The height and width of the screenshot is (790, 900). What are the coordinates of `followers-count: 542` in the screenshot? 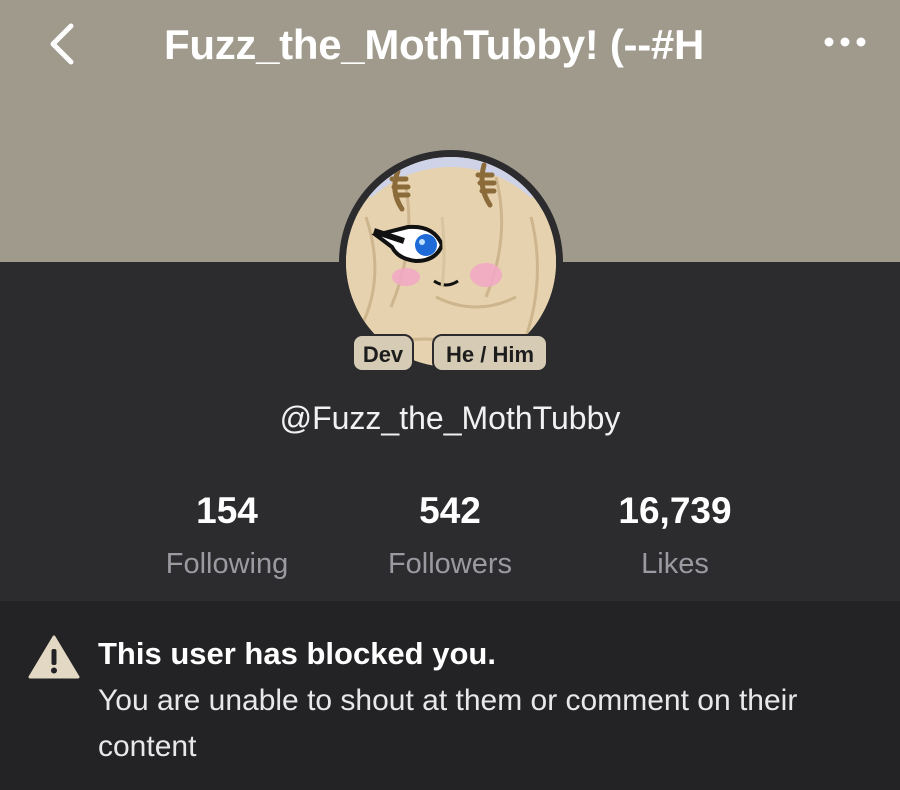 It's located at (450, 510).